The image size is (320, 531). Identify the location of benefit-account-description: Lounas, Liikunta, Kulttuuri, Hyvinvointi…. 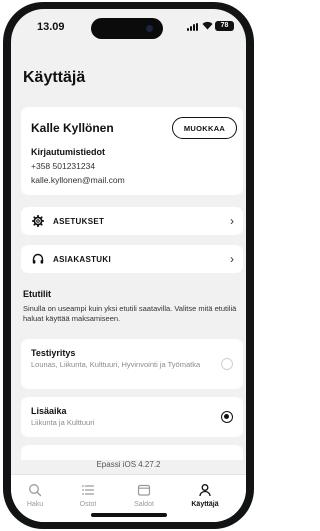
(116, 364).